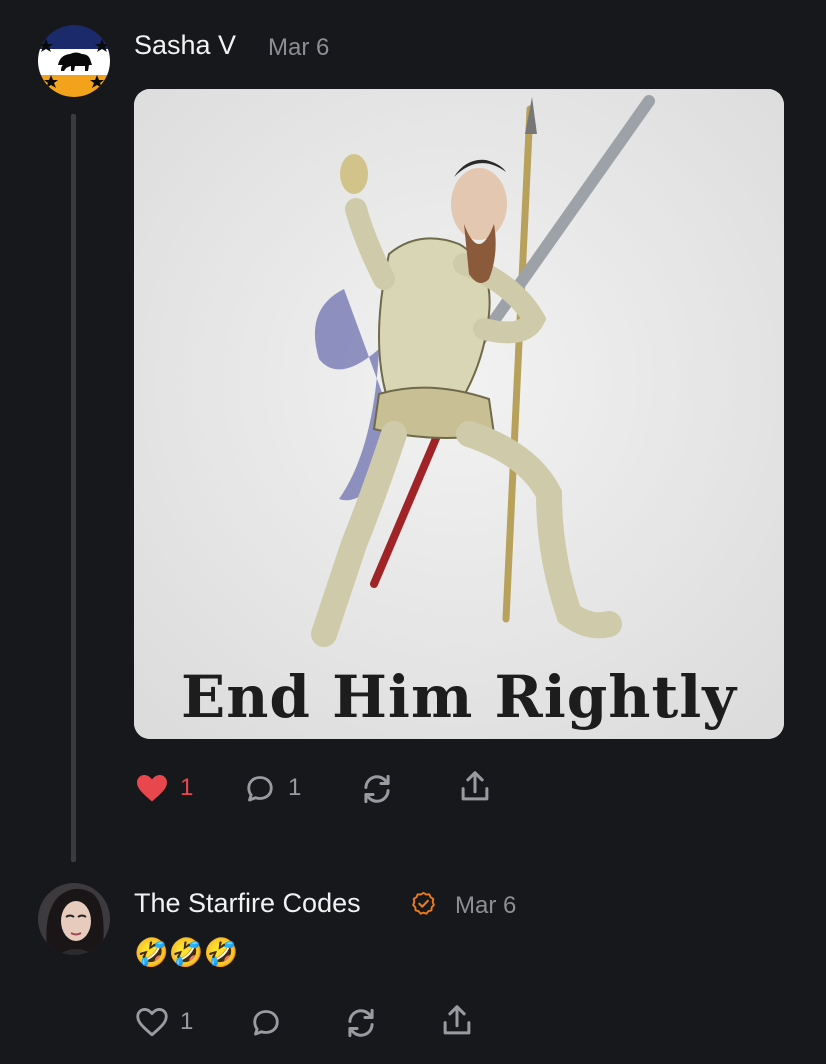  I want to click on like-count: 1, so click(187, 787).